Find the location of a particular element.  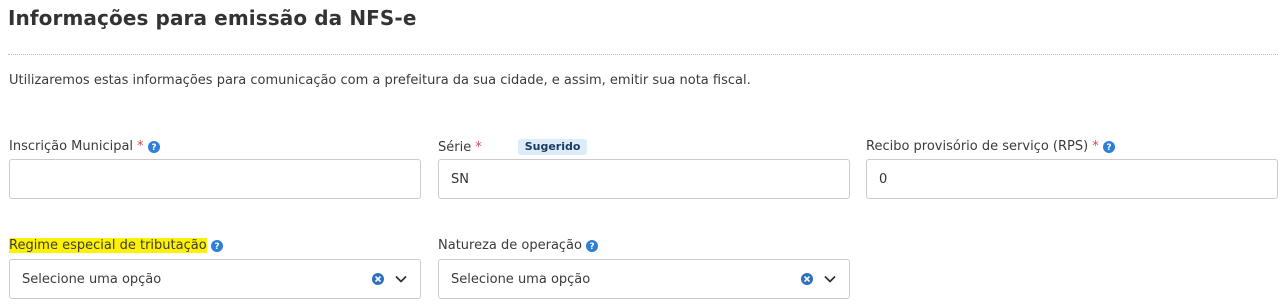

natureza-operacao-label: Natureza de operação ? is located at coordinates (518, 245).